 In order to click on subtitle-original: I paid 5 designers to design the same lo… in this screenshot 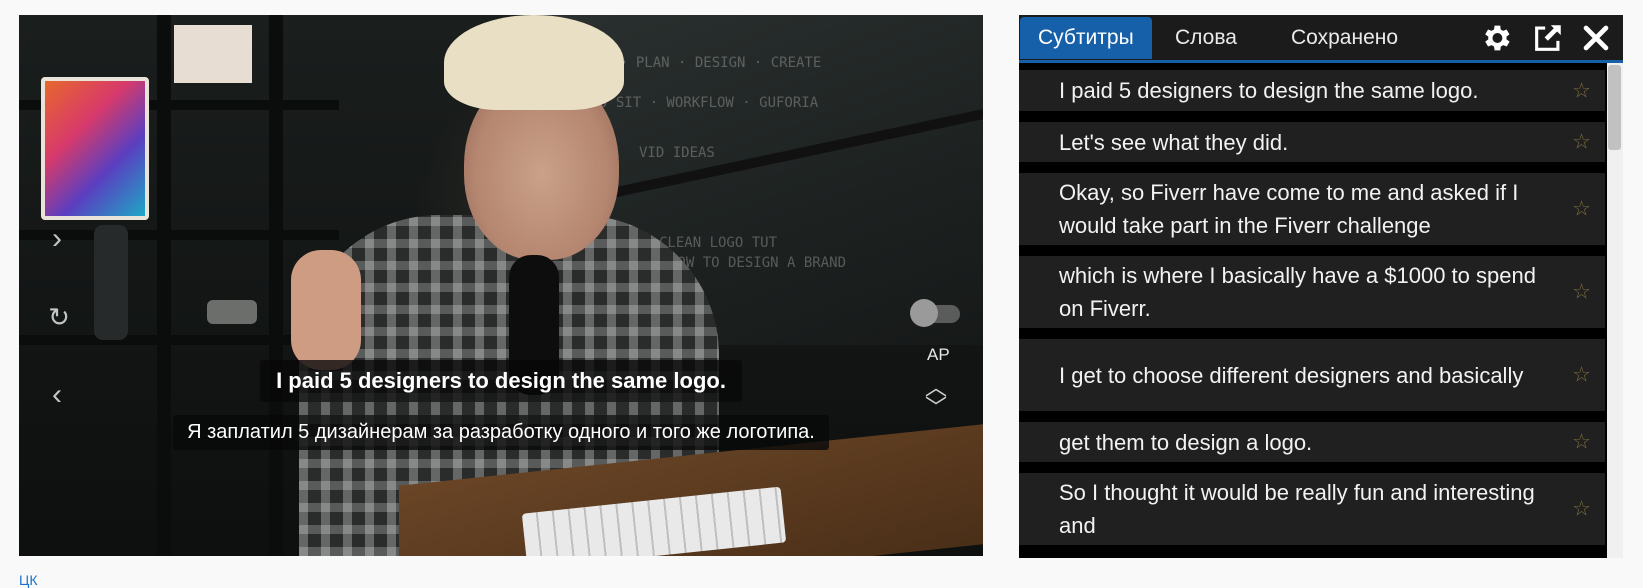, I will do `click(501, 381)`.